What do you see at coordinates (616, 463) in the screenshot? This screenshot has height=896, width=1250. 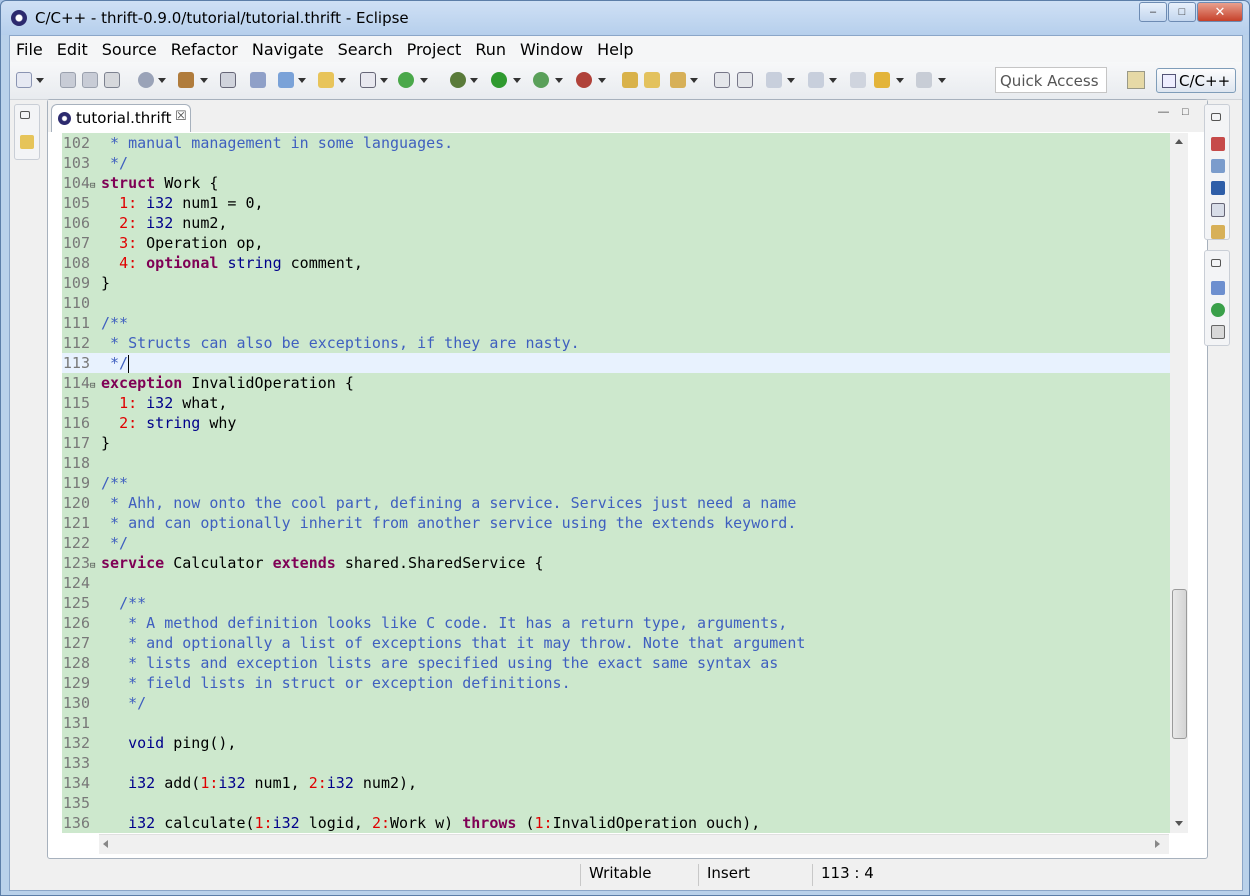 I see `code-line: 118` at bounding box center [616, 463].